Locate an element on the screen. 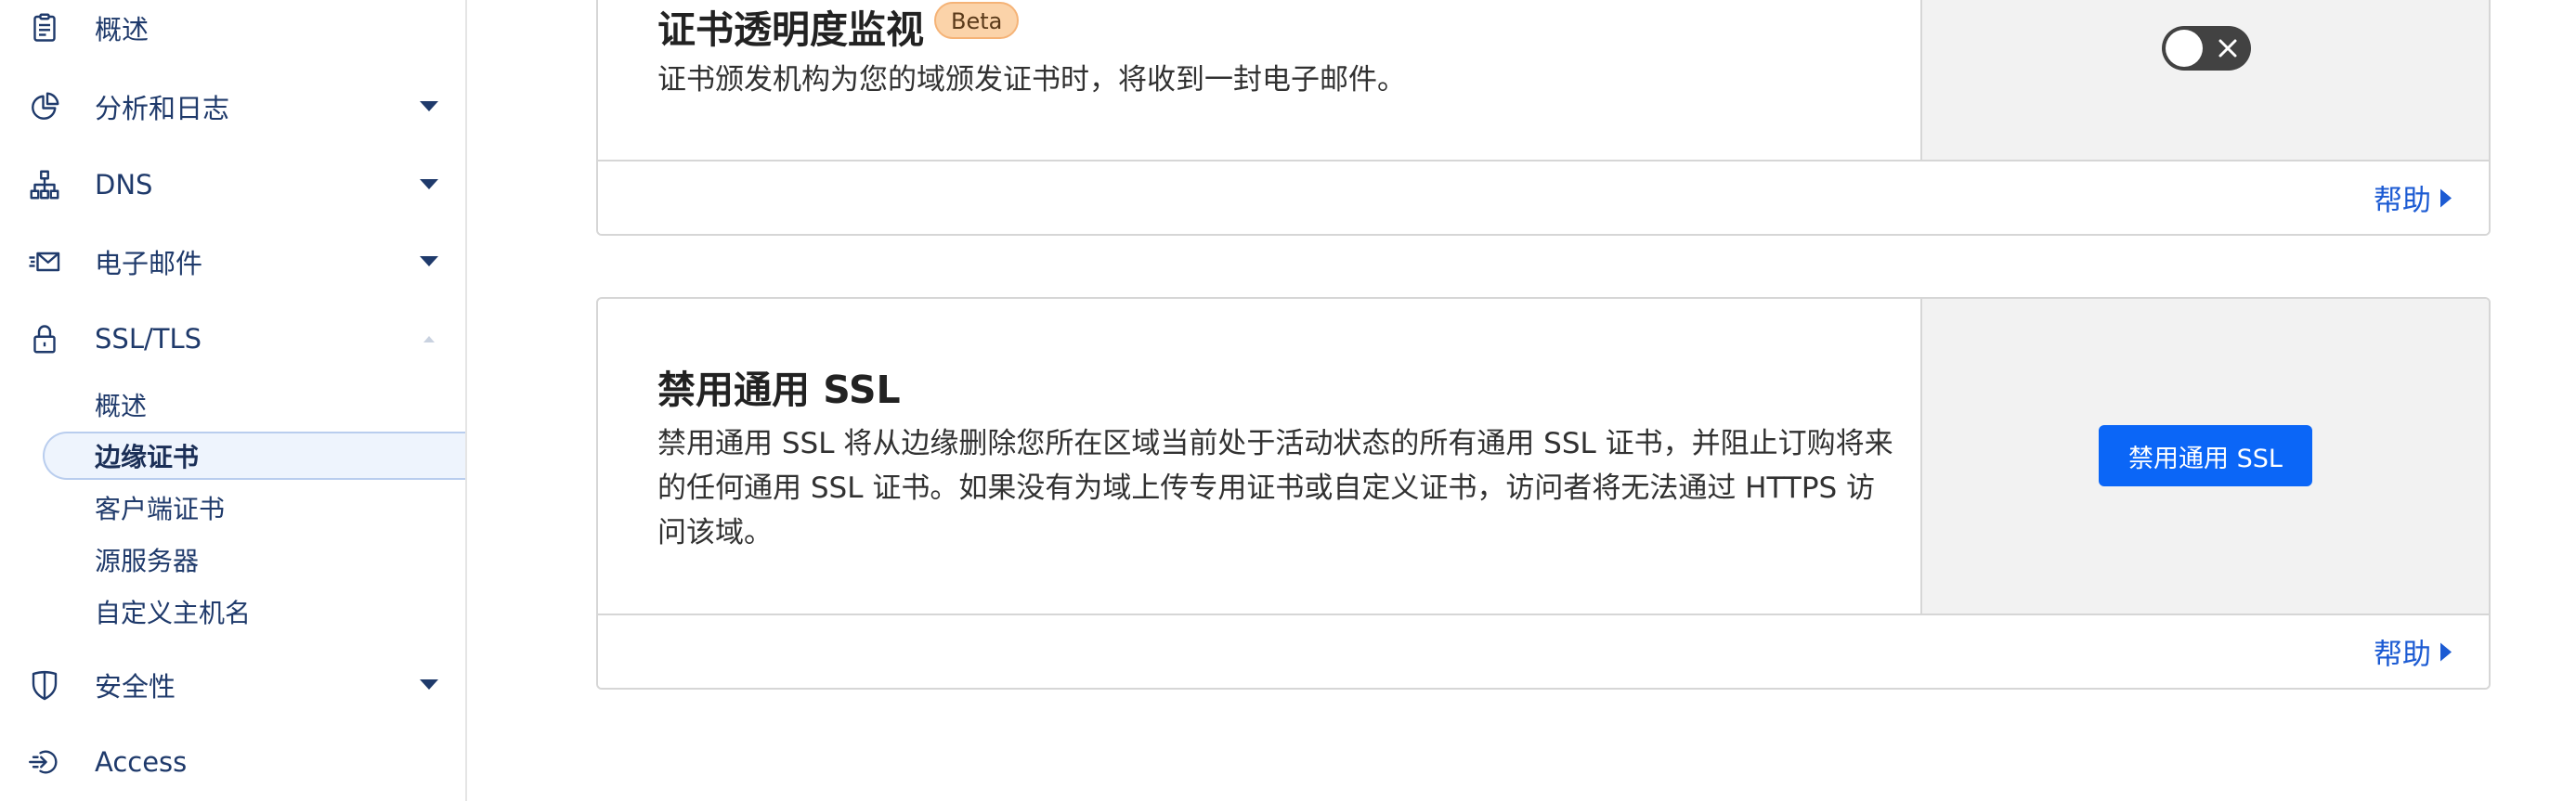 The width and height of the screenshot is (2576, 801). sidebar-subitem-edge-certificates: 边缘证书 is located at coordinates (254, 456).